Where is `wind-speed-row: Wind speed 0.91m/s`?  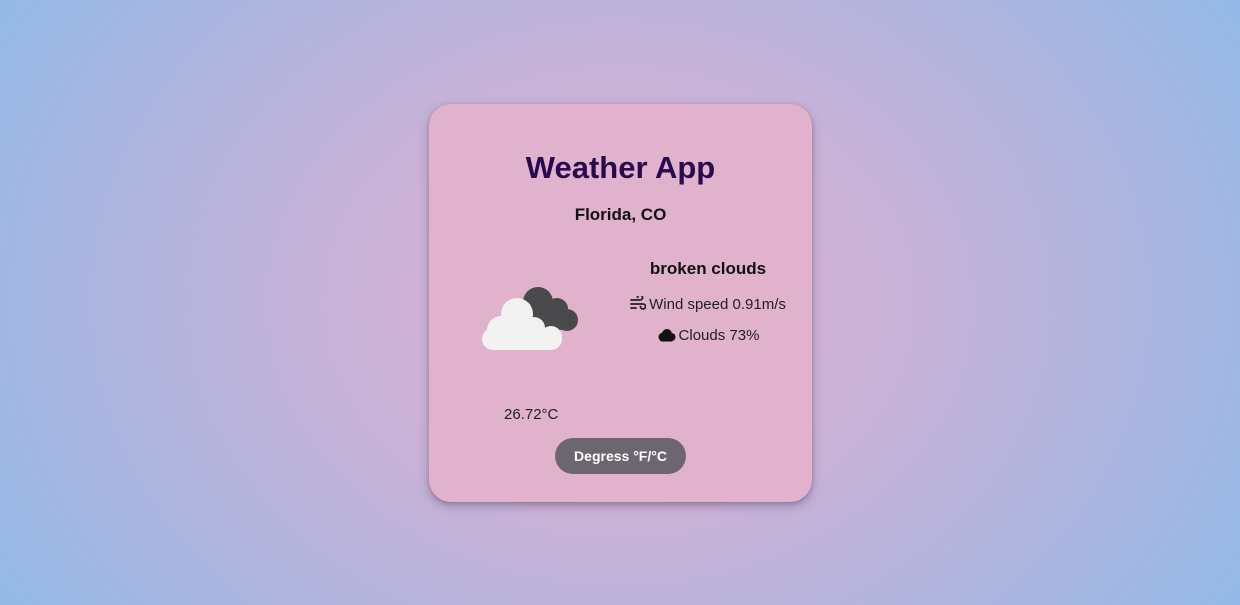 wind-speed-row: Wind speed 0.91m/s is located at coordinates (708, 304).